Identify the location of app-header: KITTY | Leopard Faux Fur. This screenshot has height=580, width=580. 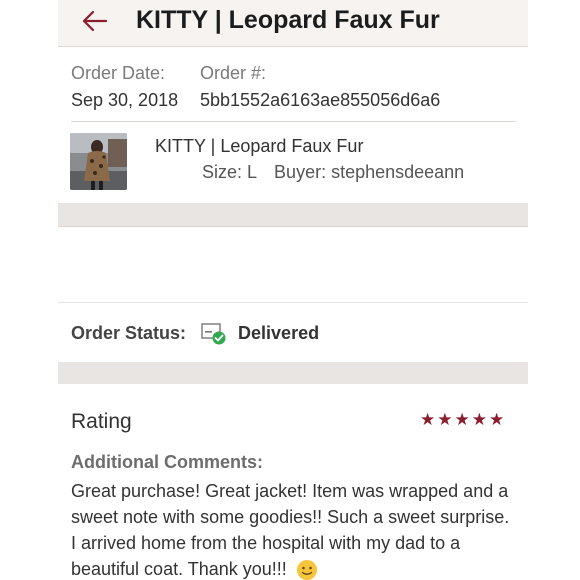
(293, 23).